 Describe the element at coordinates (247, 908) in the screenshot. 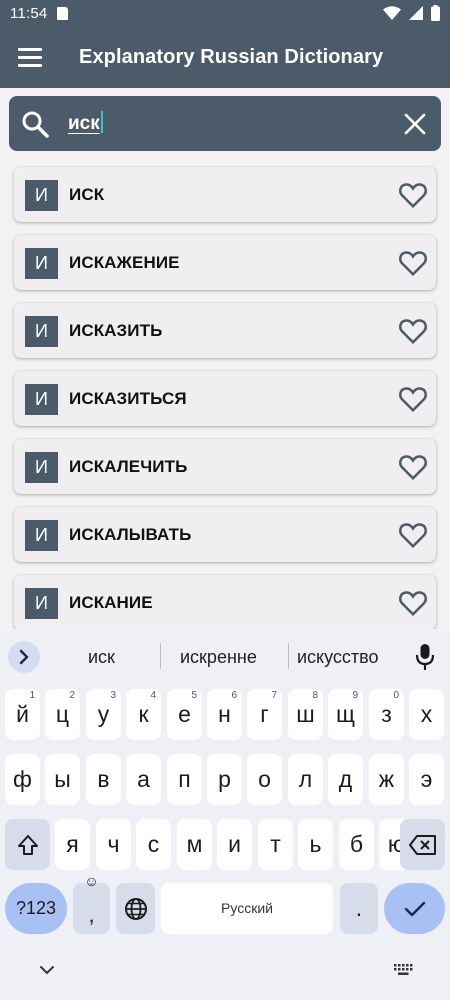

I see `space-key: Русский` at that location.